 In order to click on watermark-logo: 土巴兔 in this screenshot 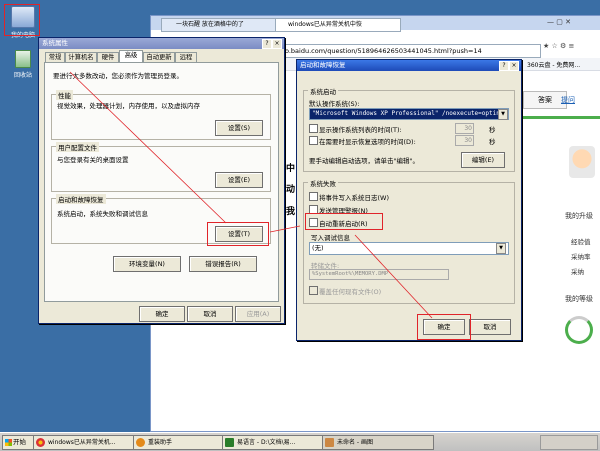, I will do `click(517, 375)`.